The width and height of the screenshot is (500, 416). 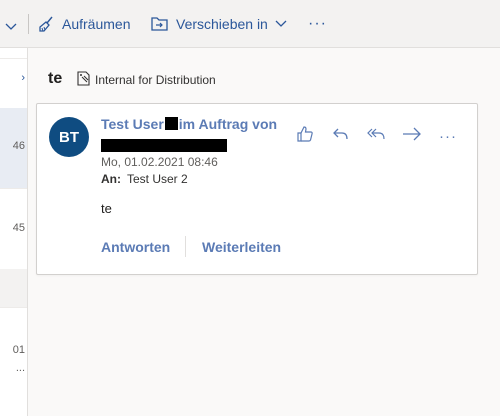 I want to click on list-item: 45, so click(x=13, y=229).